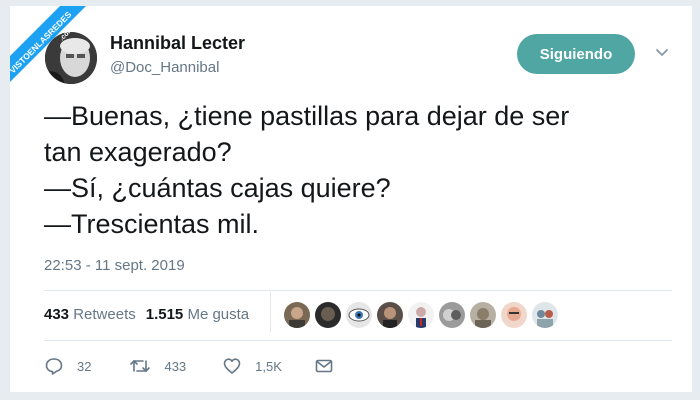 The width and height of the screenshot is (700, 400). What do you see at coordinates (218, 314) in the screenshot?
I see `likes-label: Me gusta` at bounding box center [218, 314].